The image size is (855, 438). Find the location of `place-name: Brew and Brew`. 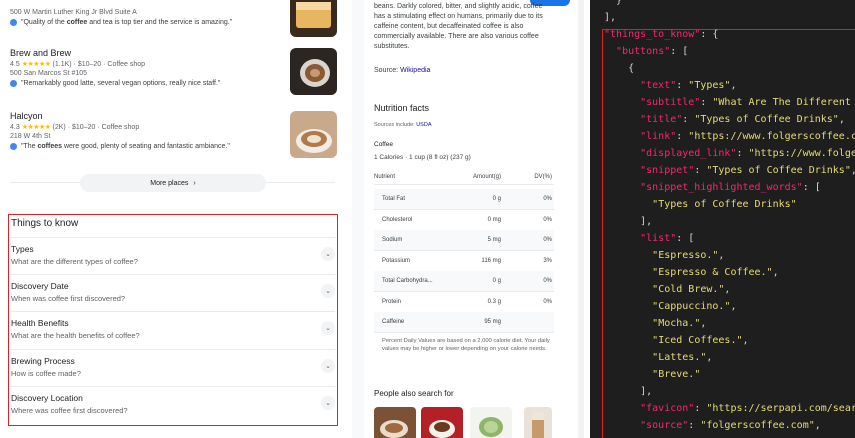

place-name: Brew and Brew is located at coordinates (172, 53).